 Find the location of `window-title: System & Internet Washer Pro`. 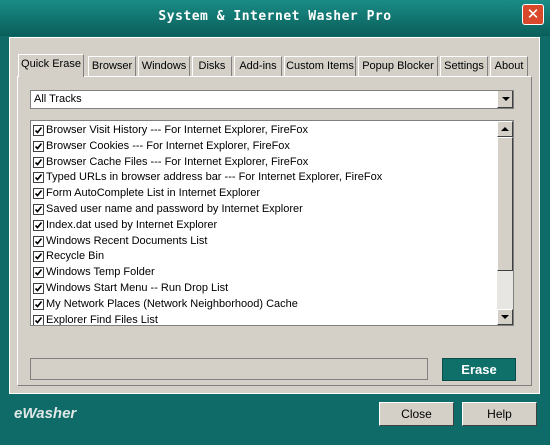

window-title: System & Internet Washer Pro is located at coordinates (275, 16).